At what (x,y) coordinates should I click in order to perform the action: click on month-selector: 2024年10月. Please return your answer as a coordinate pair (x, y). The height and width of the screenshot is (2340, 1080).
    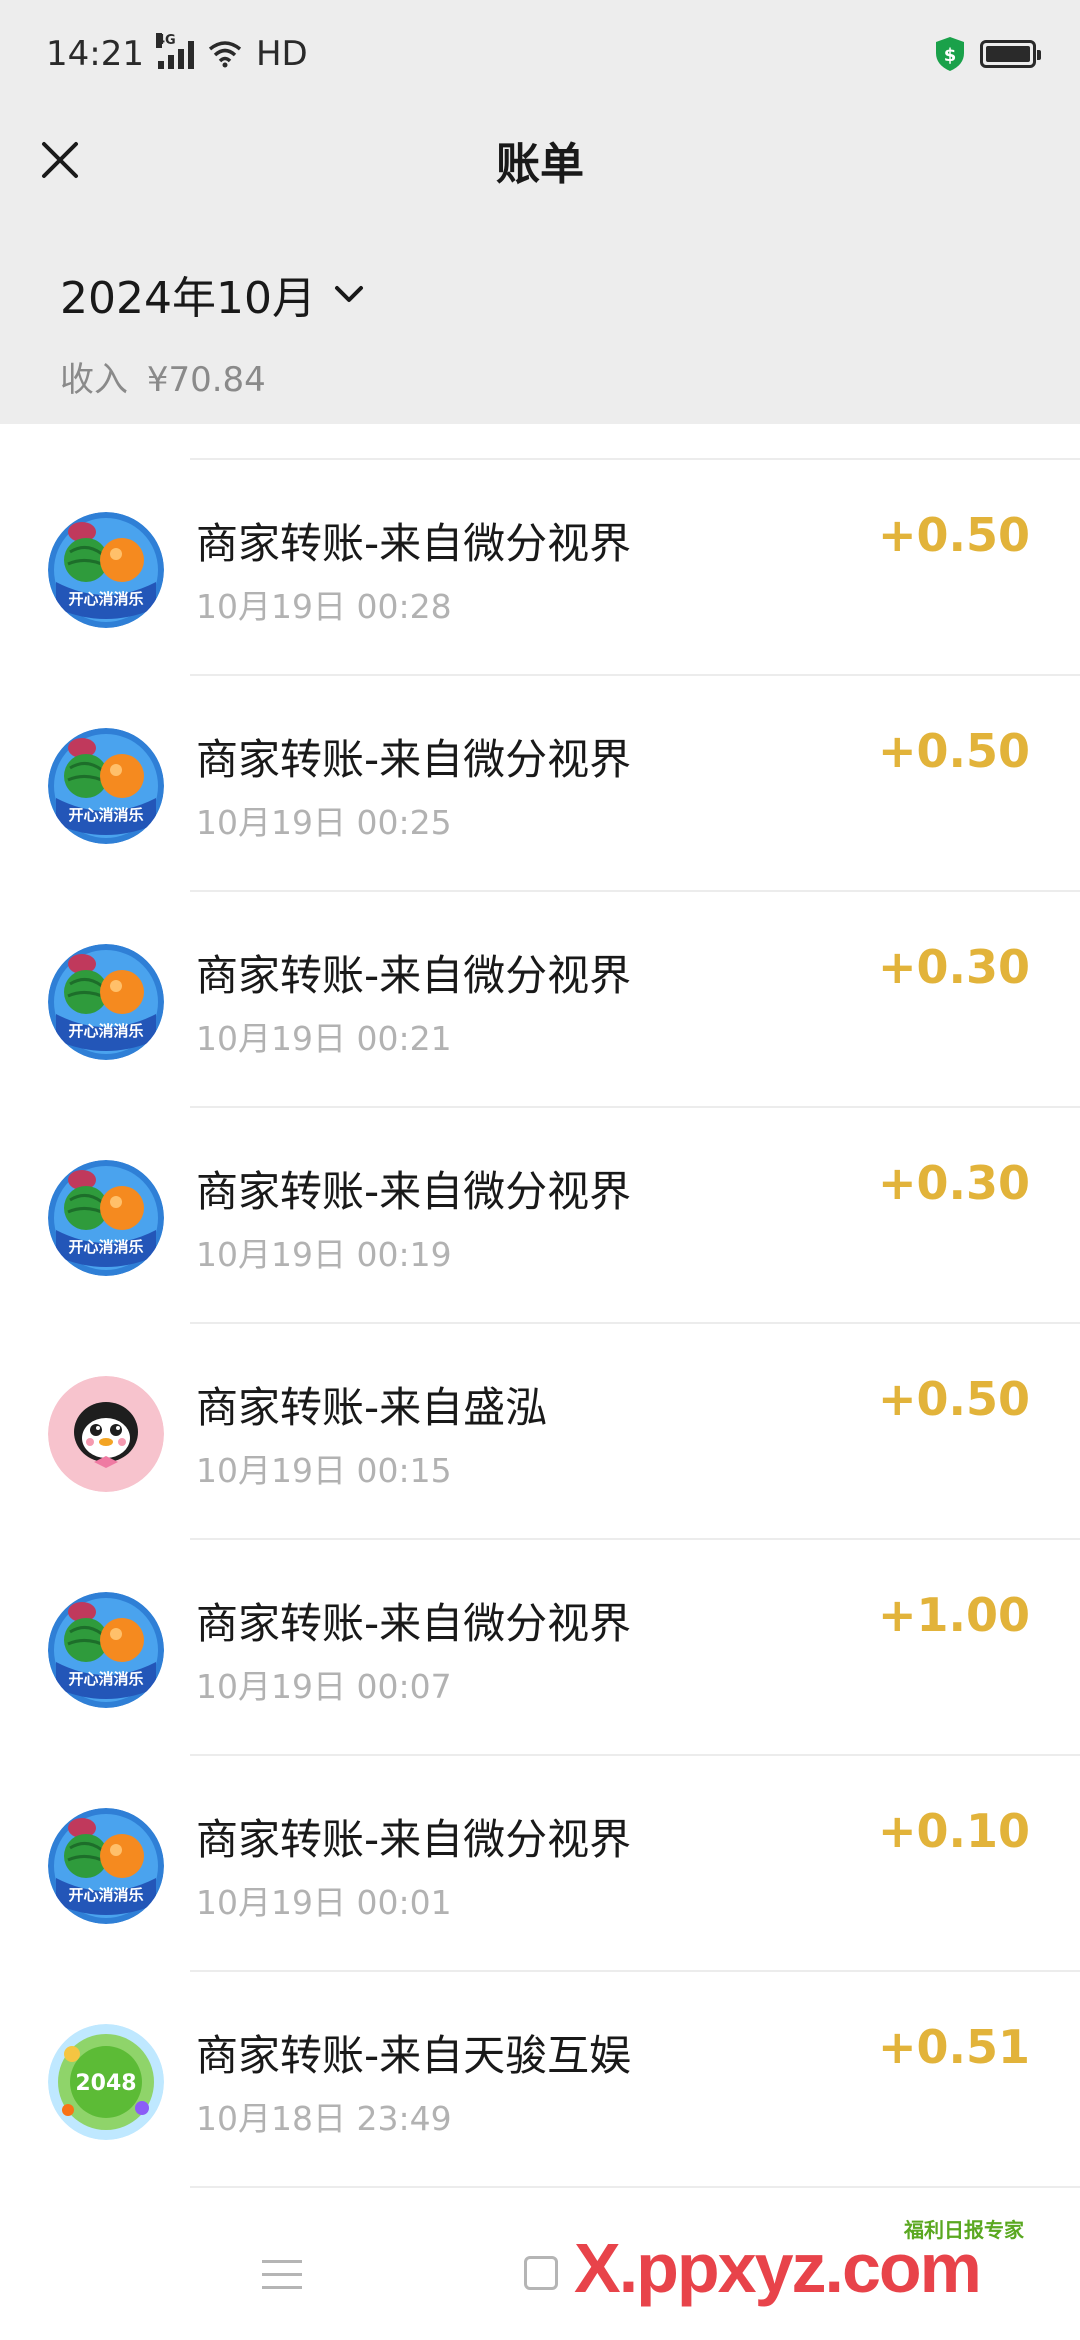
    Looking at the image, I should click on (570, 294).